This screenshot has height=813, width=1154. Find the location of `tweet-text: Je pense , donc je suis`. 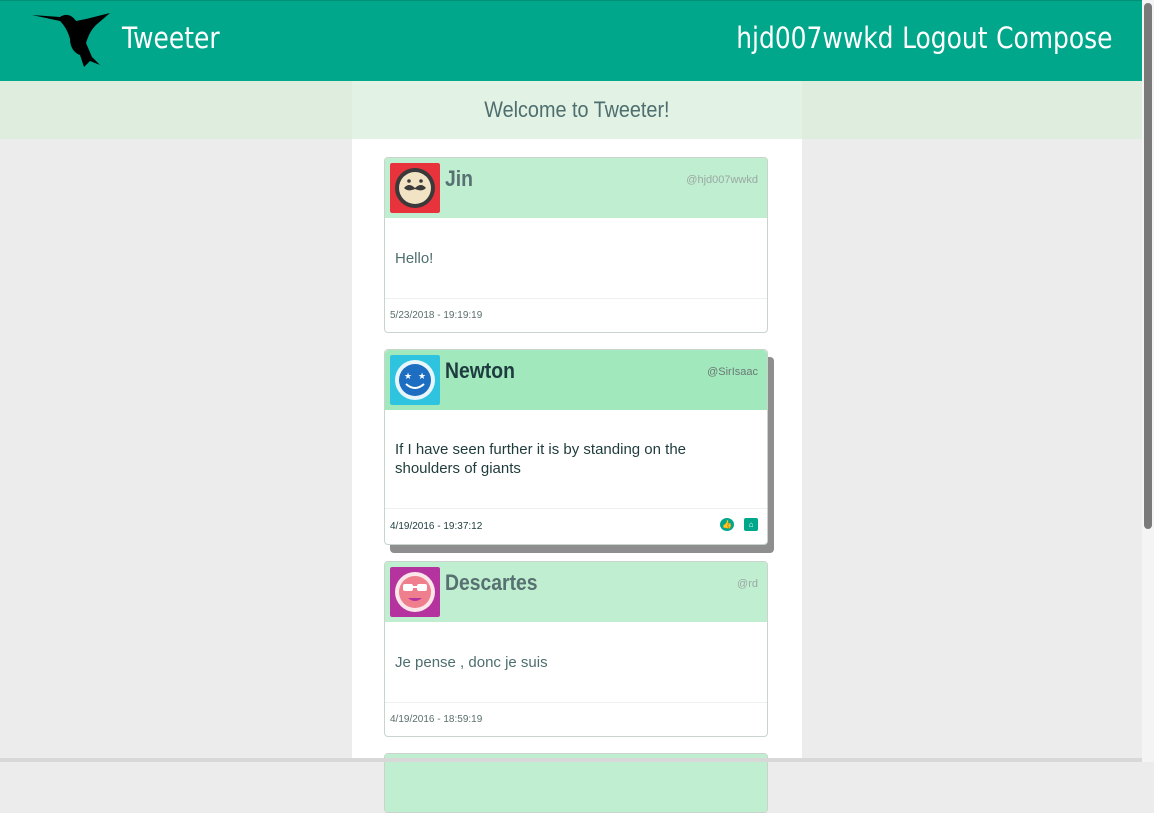

tweet-text: Je pense , donc je suis is located at coordinates (471, 662).